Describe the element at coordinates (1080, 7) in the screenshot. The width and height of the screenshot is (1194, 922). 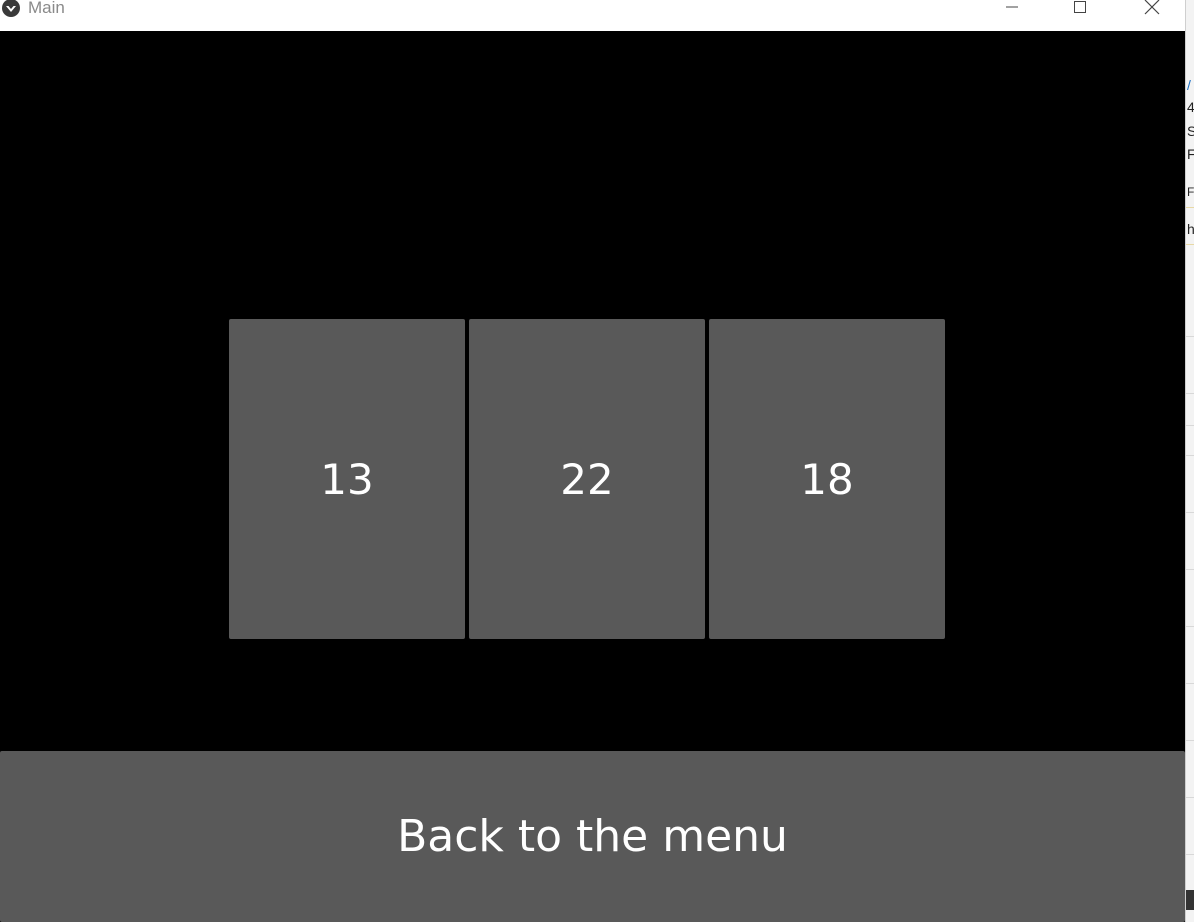
I see `maximize-icon` at that location.